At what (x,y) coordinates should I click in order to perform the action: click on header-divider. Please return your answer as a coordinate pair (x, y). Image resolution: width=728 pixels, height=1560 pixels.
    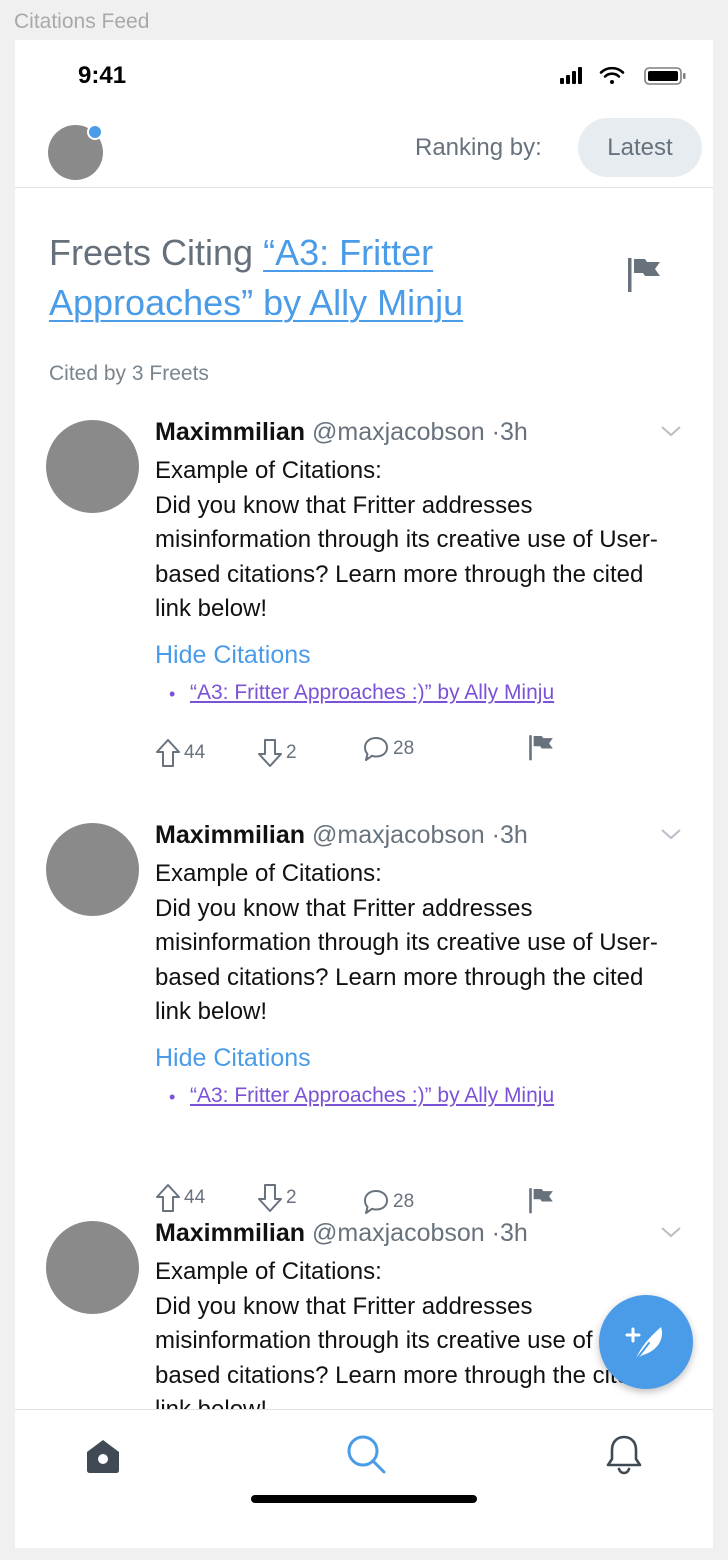
    Looking at the image, I should click on (364, 187).